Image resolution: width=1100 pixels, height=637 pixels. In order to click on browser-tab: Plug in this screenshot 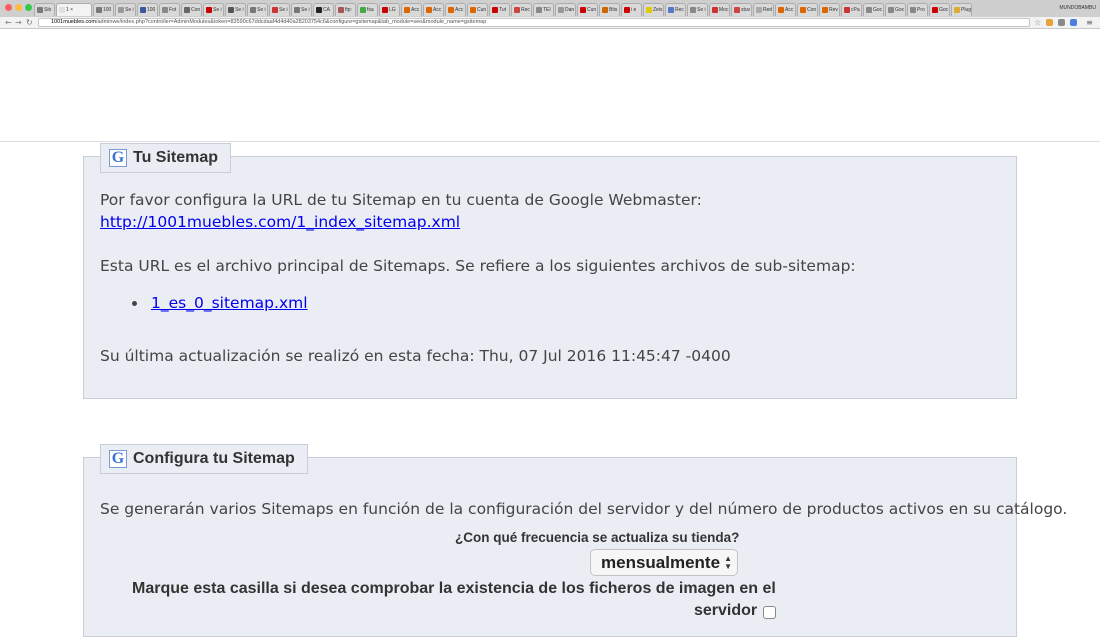, I will do `click(961, 9)`.